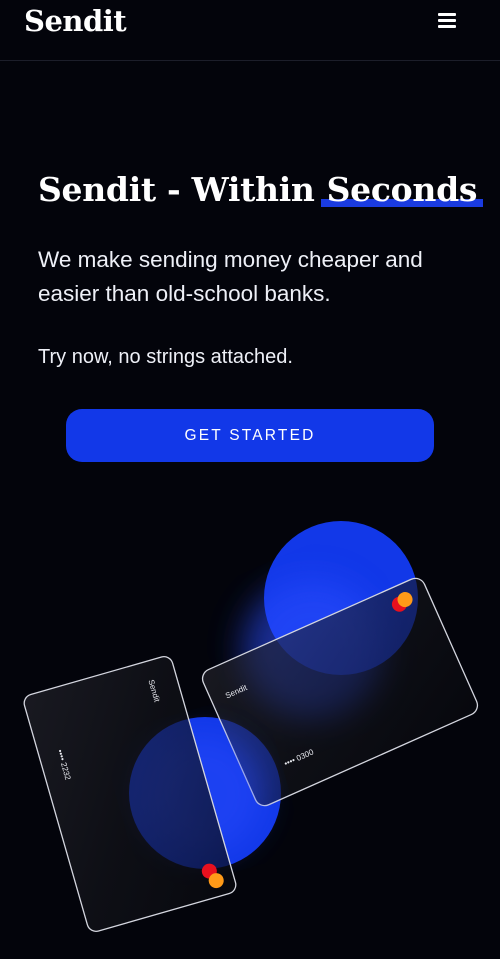 The height and width of the screenshot is (959, 500). Describe the element at coordinates (176, 189) in the screenshot. I see `hero-title-main: Sendit - Within` at that location.